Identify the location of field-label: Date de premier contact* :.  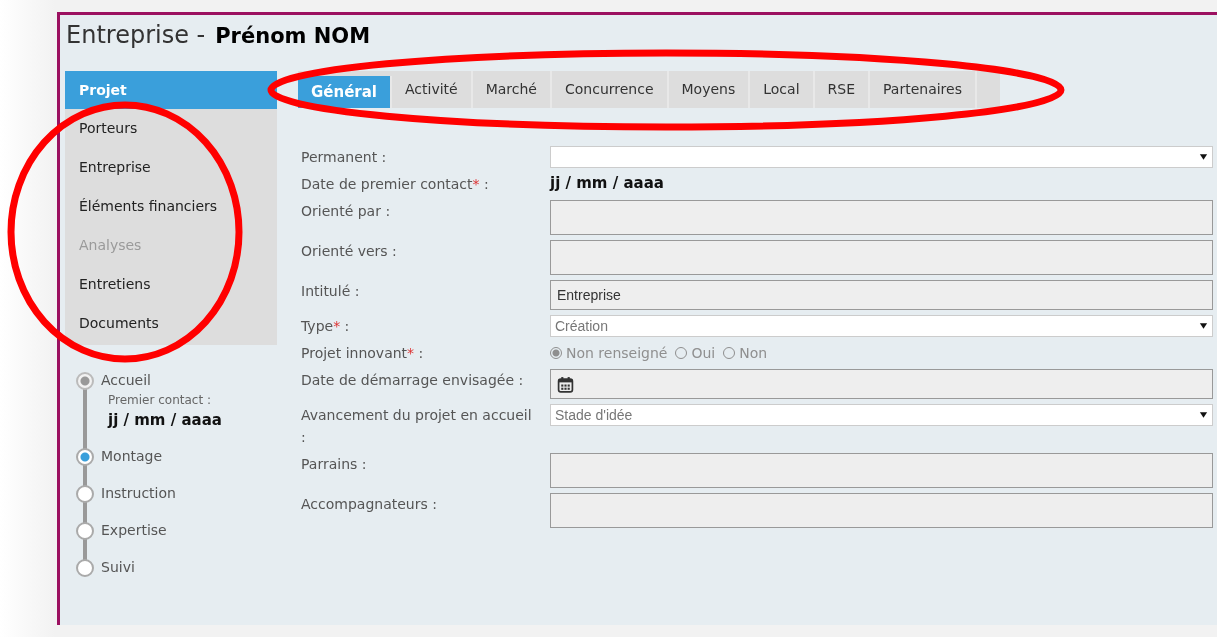
(395, 184).